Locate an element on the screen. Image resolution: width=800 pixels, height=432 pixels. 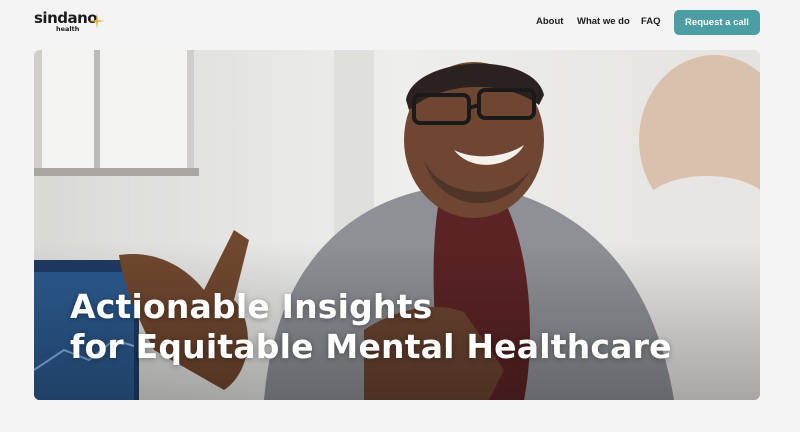
nav-link-what-we-do: What we do is located at coordinates (603, 21).